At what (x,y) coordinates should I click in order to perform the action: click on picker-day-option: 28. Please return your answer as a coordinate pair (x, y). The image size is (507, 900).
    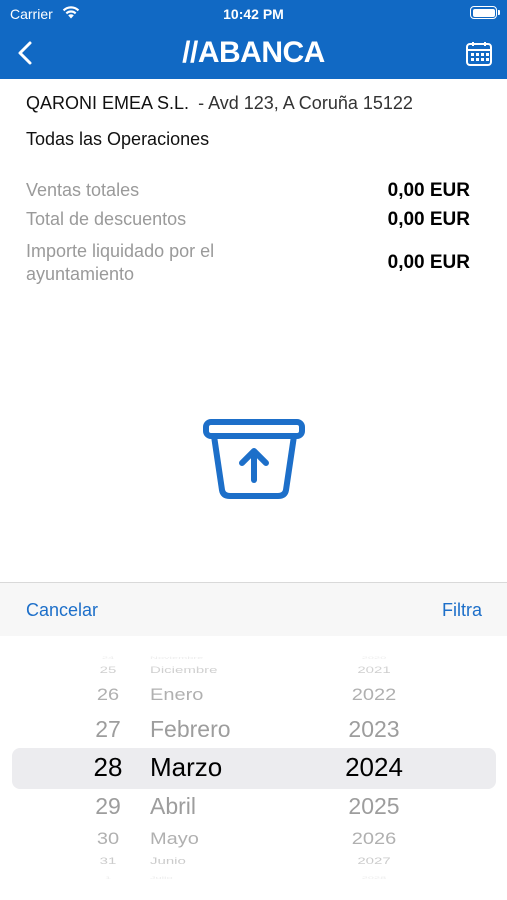
    Looking at the image, I should click on (108, 767).